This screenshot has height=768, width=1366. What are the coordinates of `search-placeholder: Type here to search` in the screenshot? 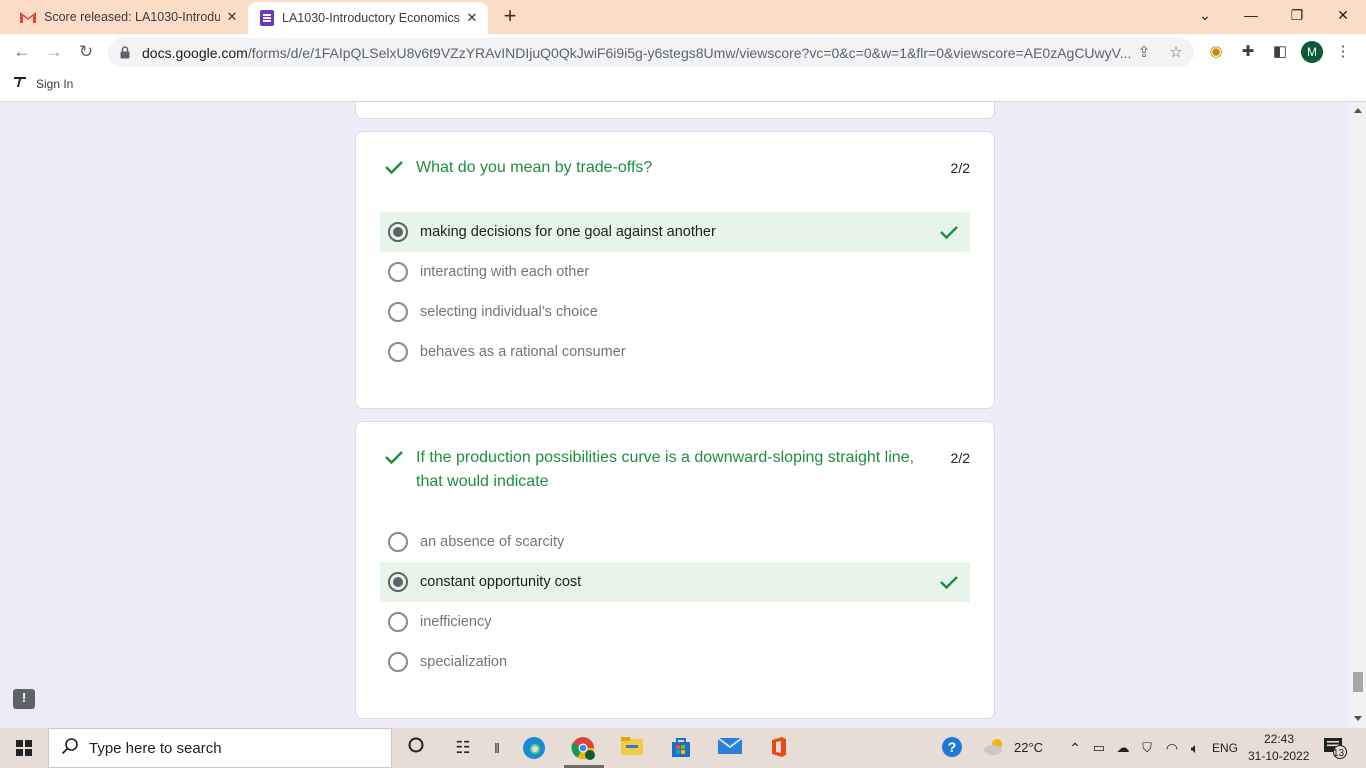 It's located at (155, 748).